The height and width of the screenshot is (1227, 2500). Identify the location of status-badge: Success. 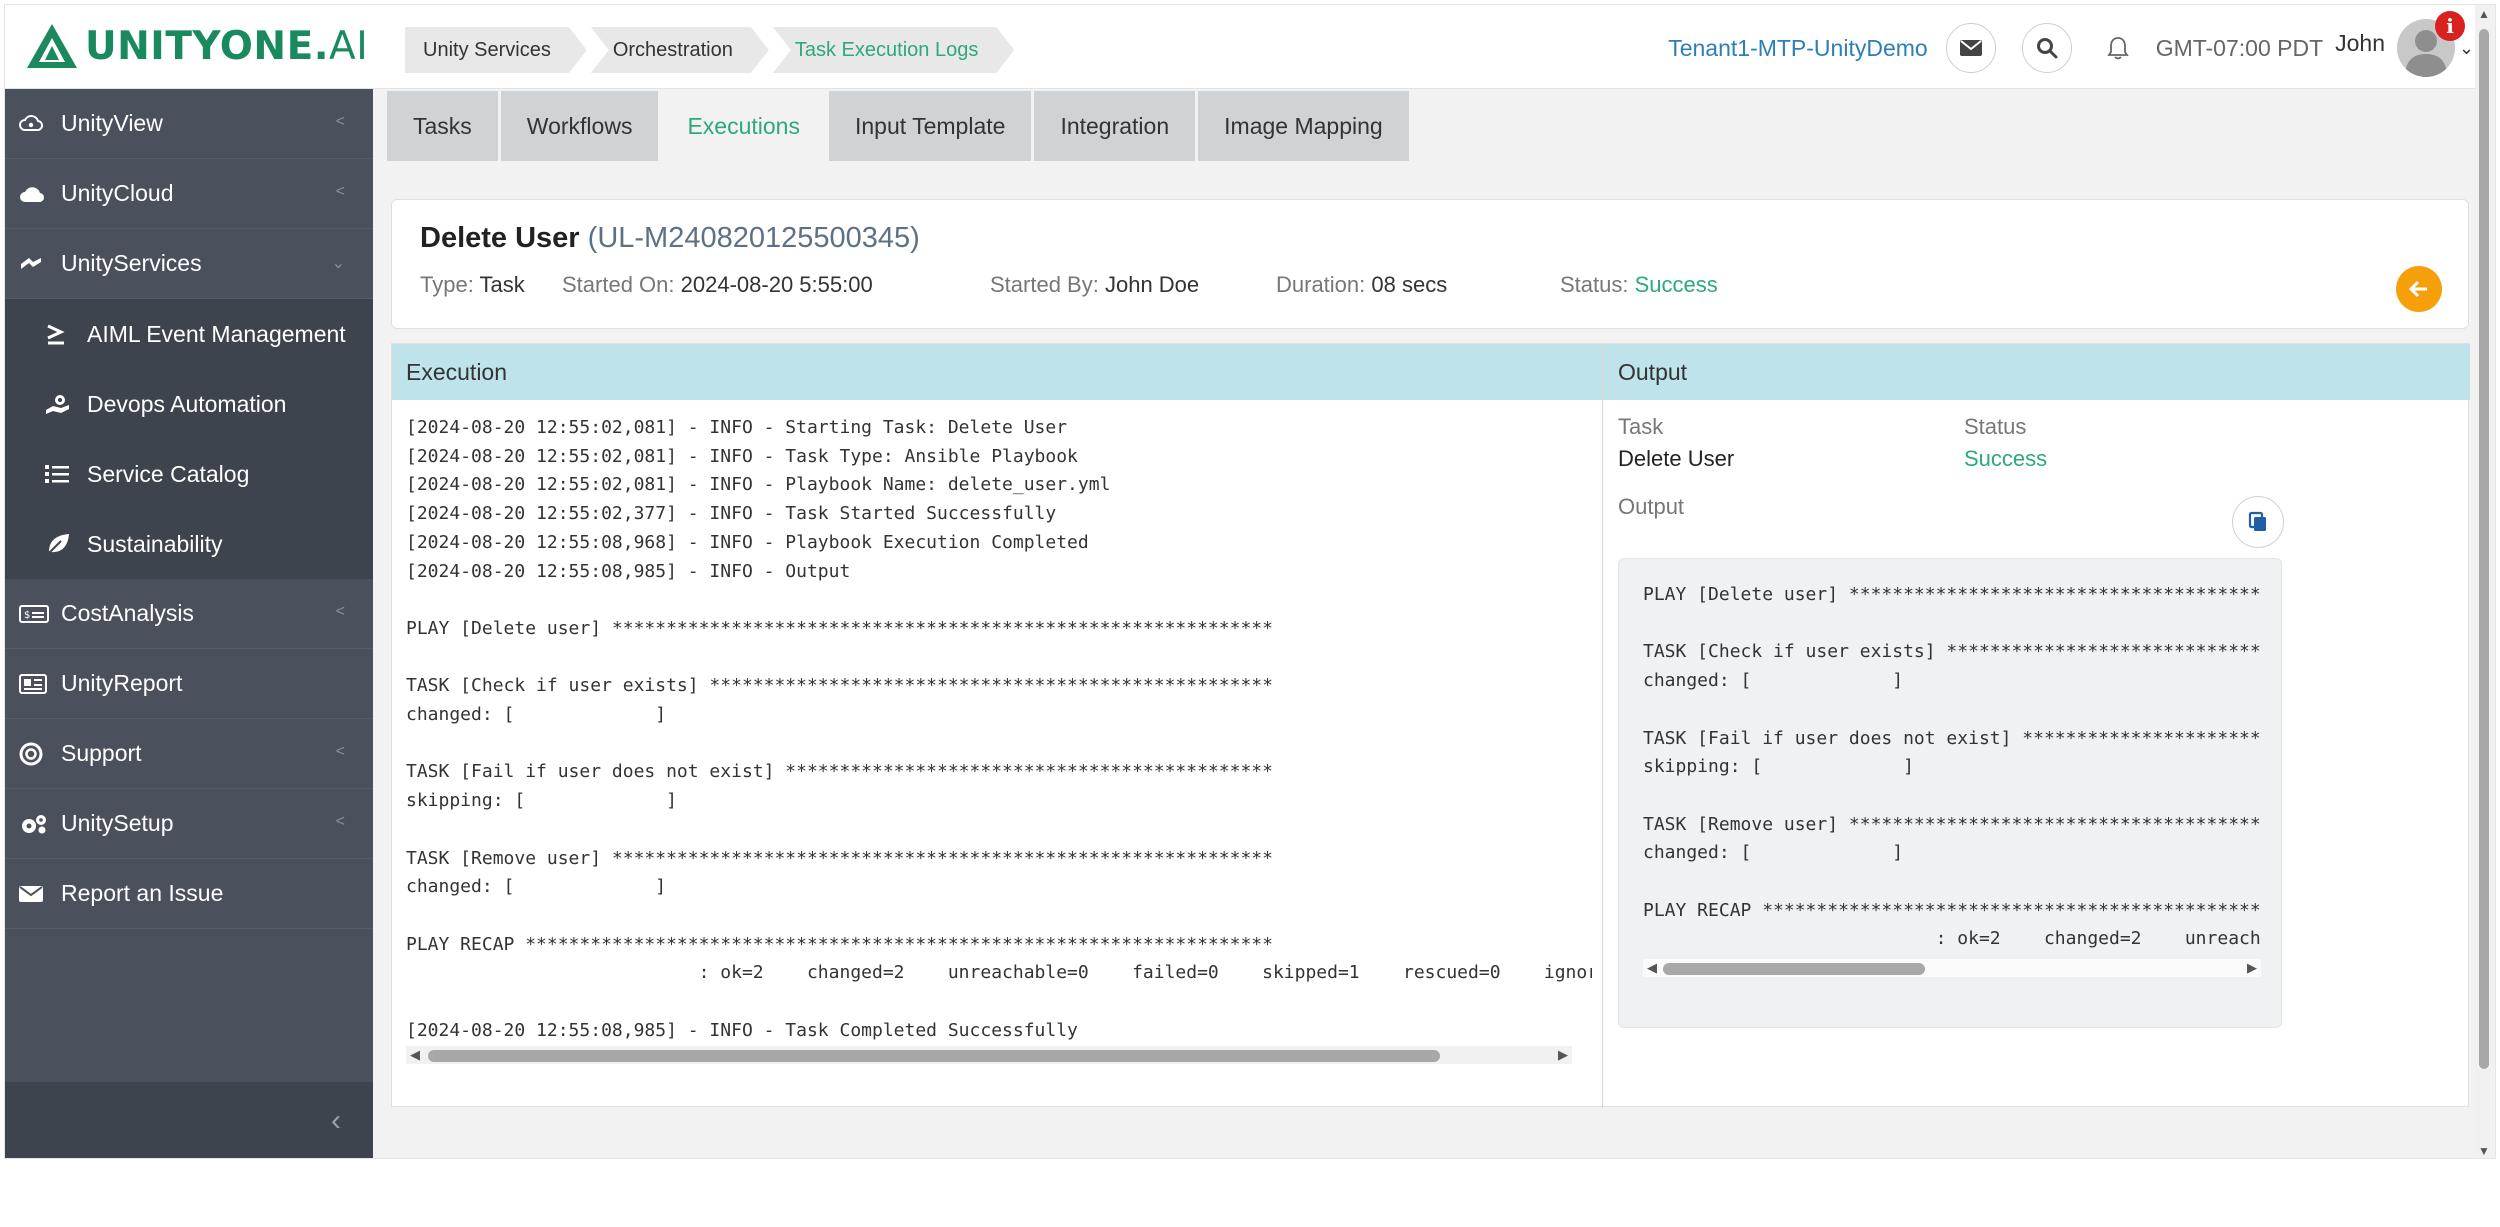
(1676, 284).